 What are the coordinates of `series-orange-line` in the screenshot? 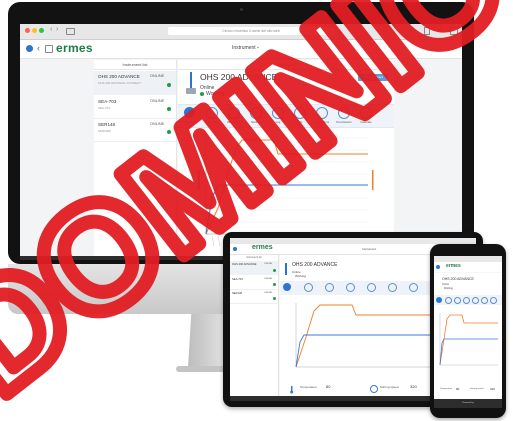 It's located at (468, 340).